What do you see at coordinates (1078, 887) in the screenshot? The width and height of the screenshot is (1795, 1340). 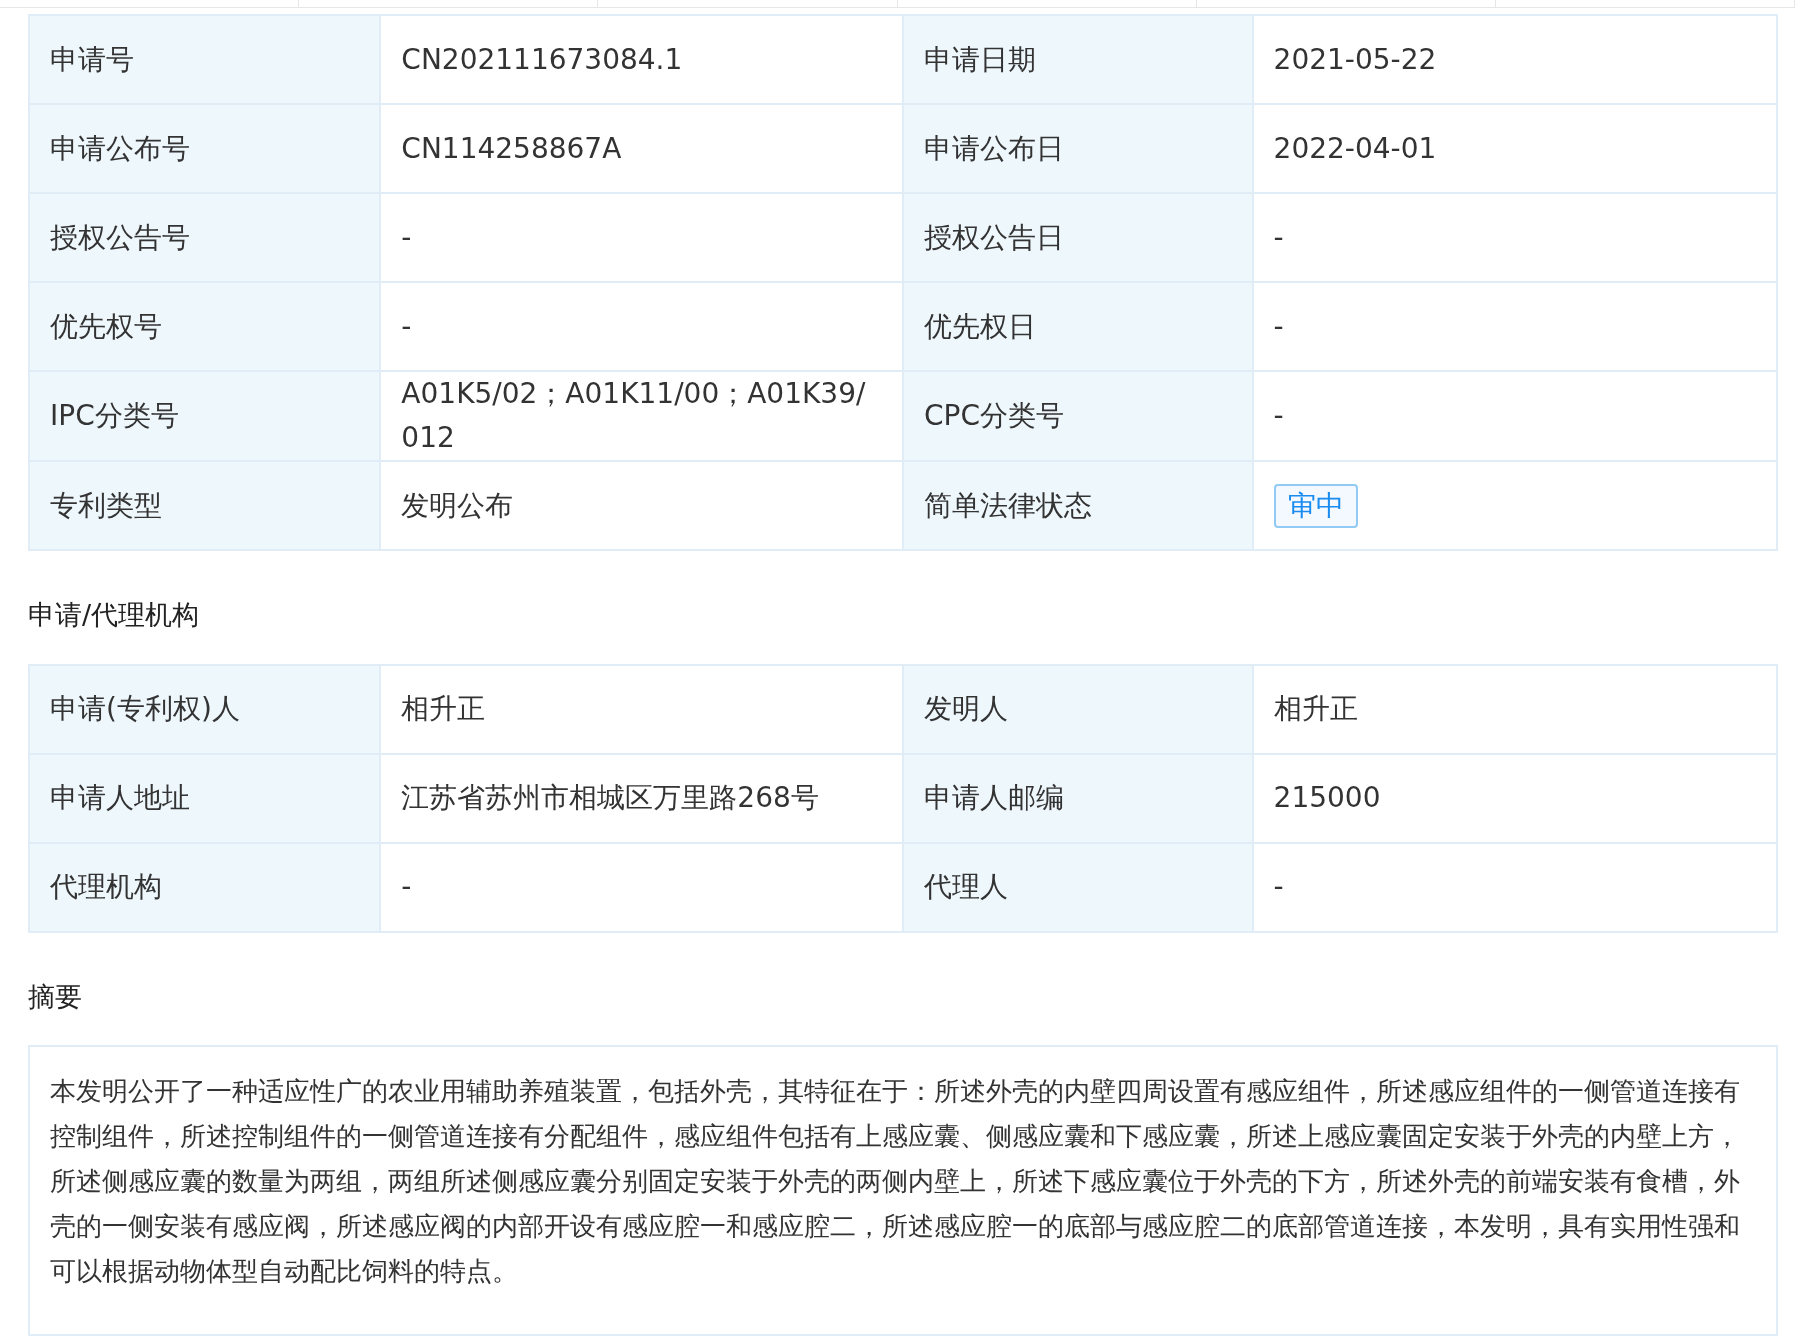 I see `field-label: 代理人` at bounding box center [1078, 887].